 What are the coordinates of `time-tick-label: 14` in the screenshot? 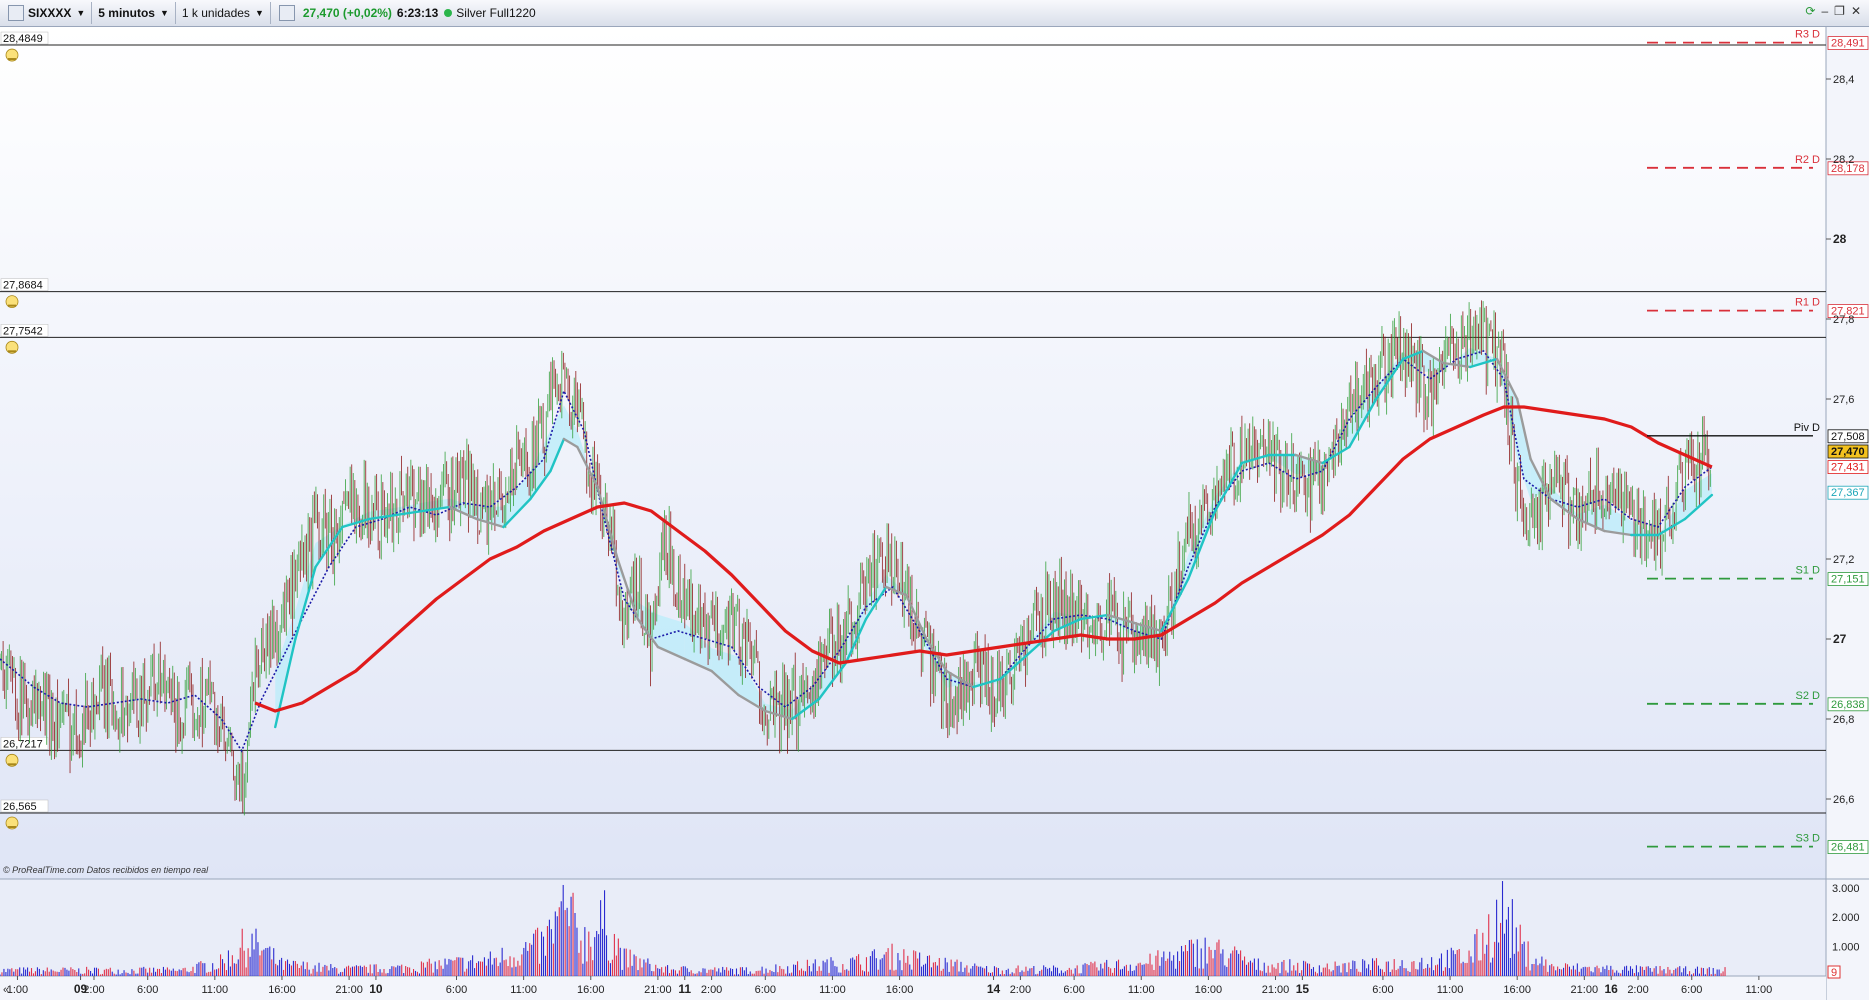 It's located at (994, 989).